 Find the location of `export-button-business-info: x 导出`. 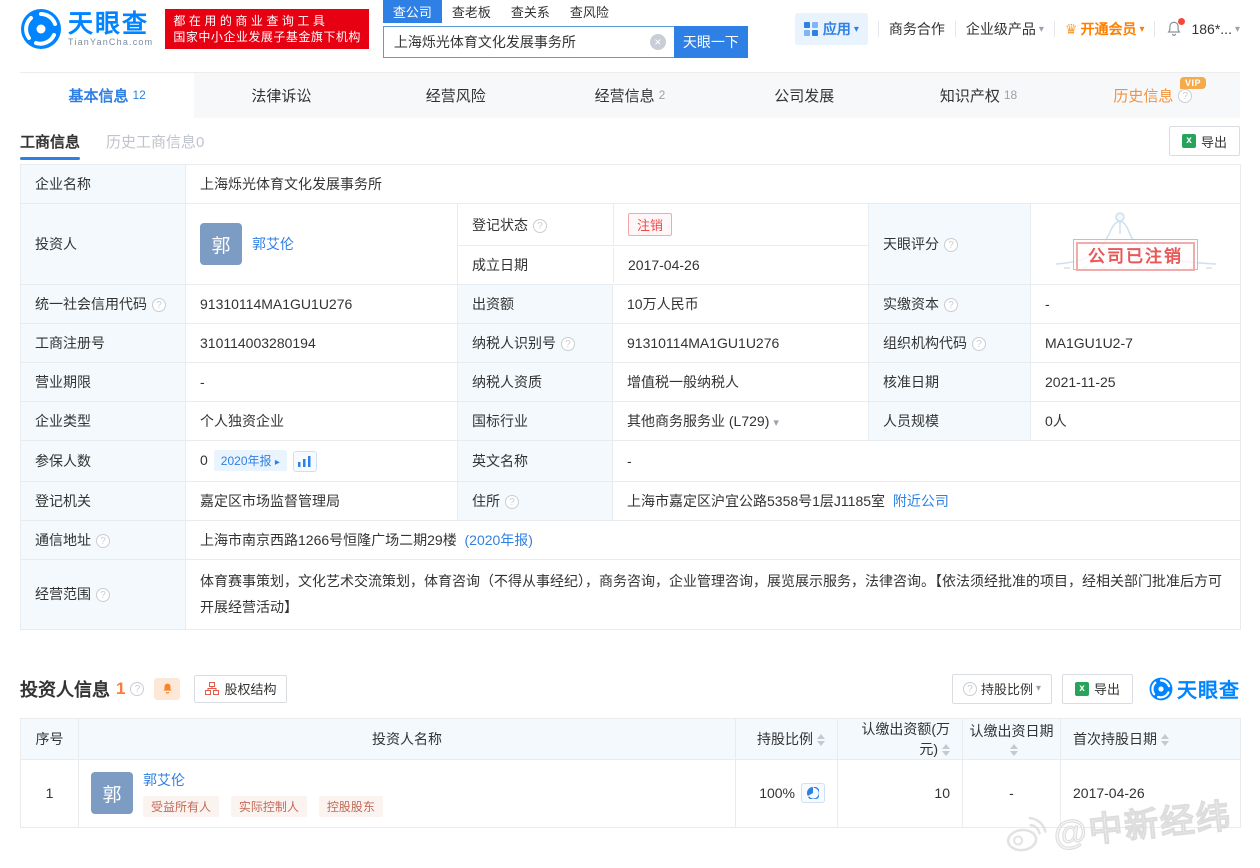

export-button-business-info: x 导出 is located at coordinates (1204, 141).